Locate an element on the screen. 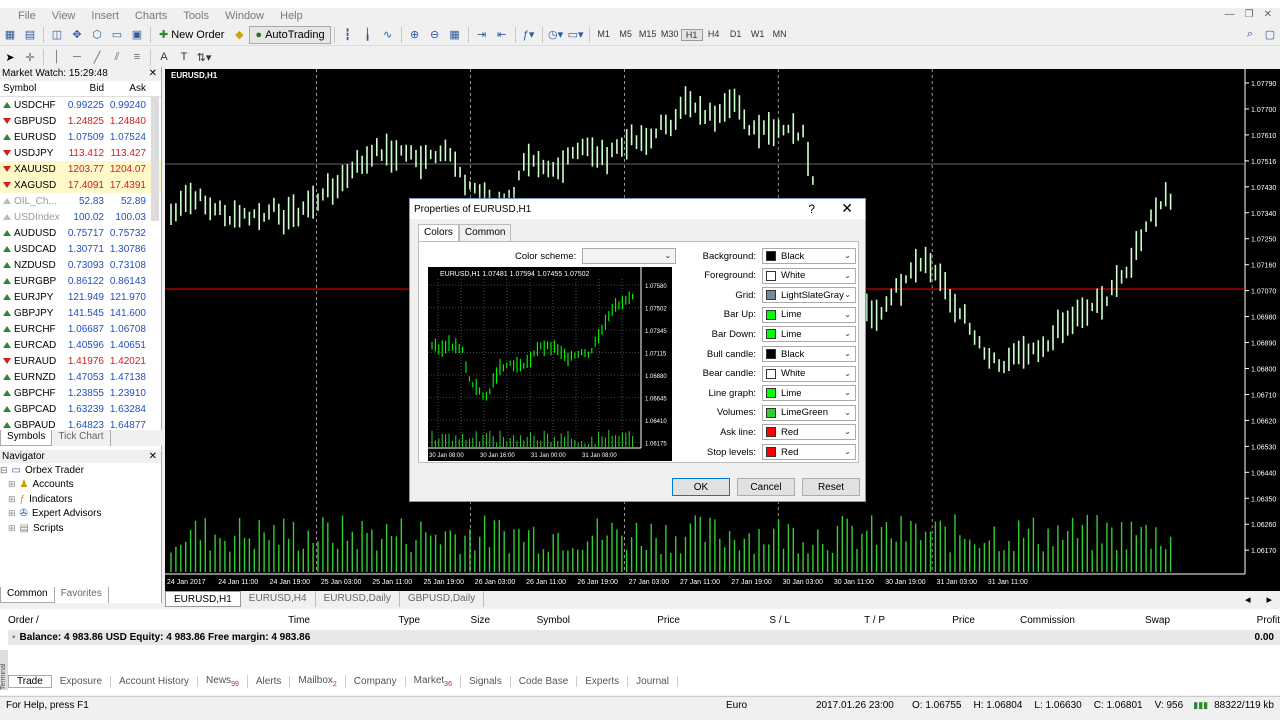 The image size is (1280, 720). nav-item-scripts: ⊞ ▤ Scripts is located at coordinates (80, 528).